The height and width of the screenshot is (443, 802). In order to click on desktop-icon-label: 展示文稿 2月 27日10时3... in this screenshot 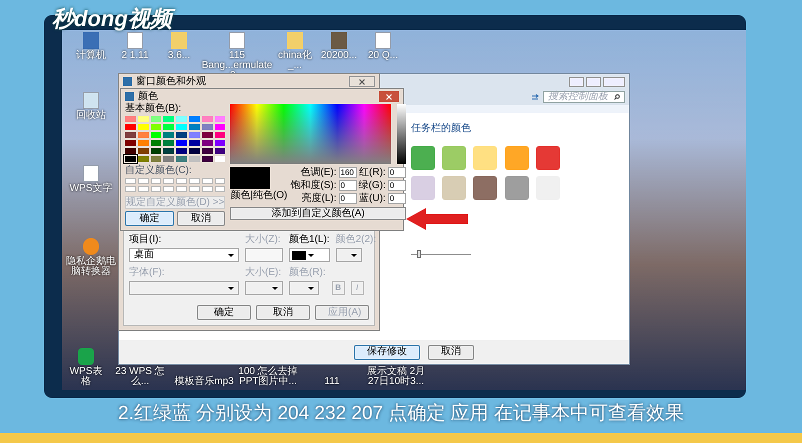, I will do `click(396, 377)`.